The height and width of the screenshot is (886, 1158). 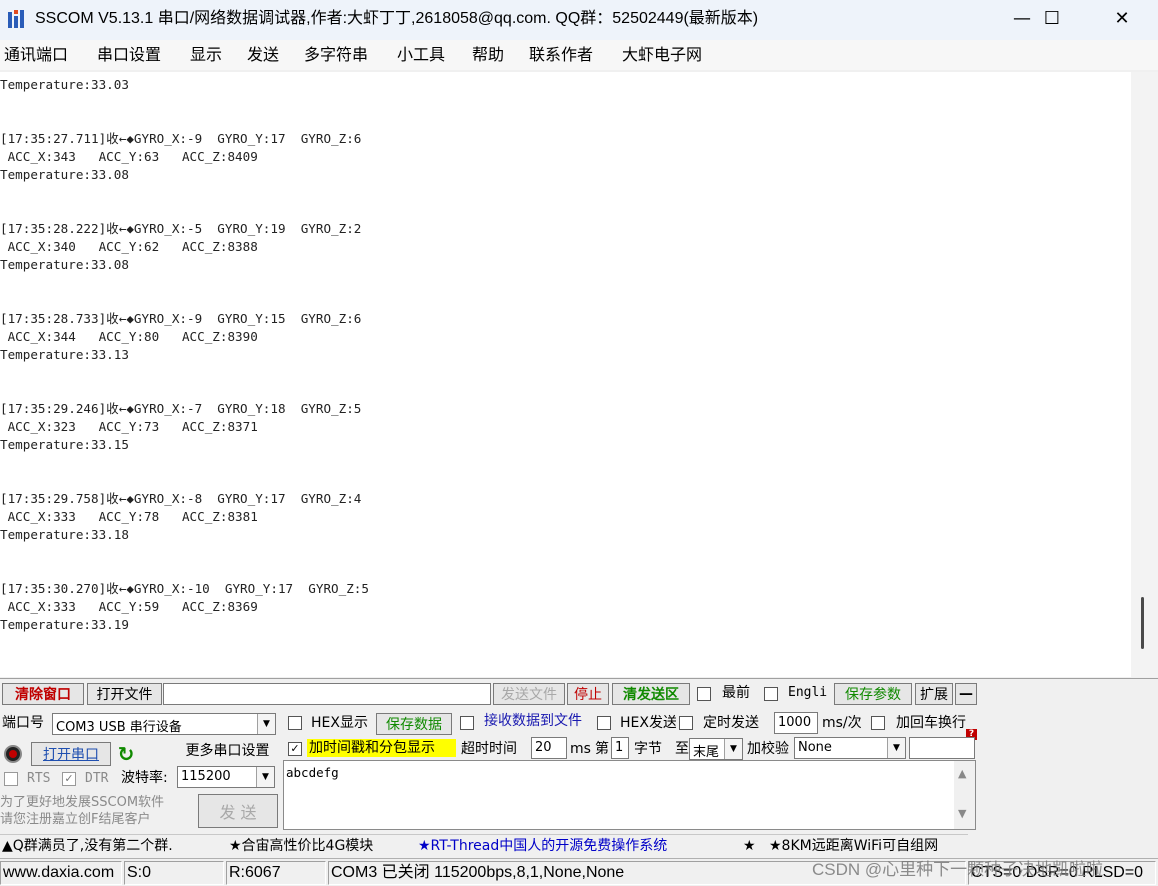 What do you see at coordinates (931, 723) in the screenshot?
I see `append-crlf-label: 加回车换行` at bounding box center [931, 723].